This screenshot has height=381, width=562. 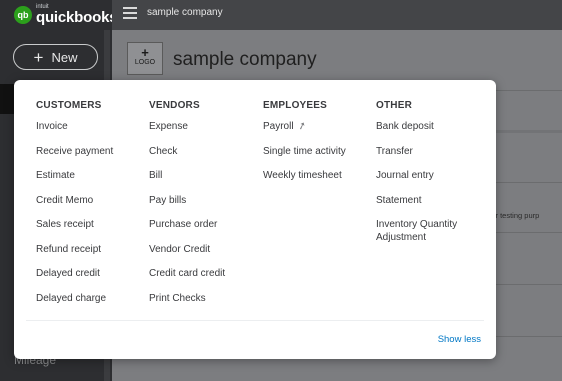 I want to click on menu-item-inventory-quantity-adjustment: Inventory Quantity Adjustment, so click(x=431, y=234).